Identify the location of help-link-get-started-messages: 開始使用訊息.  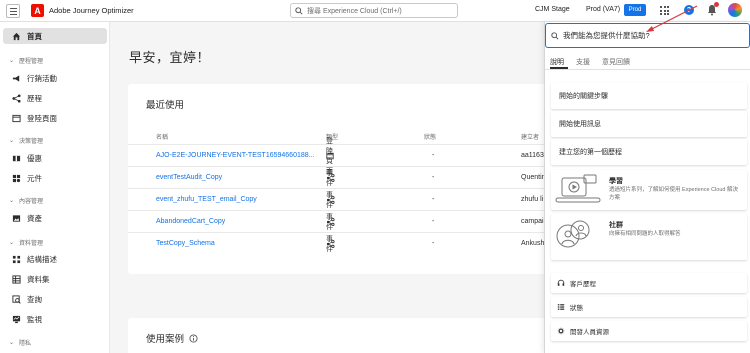
(649, 124).